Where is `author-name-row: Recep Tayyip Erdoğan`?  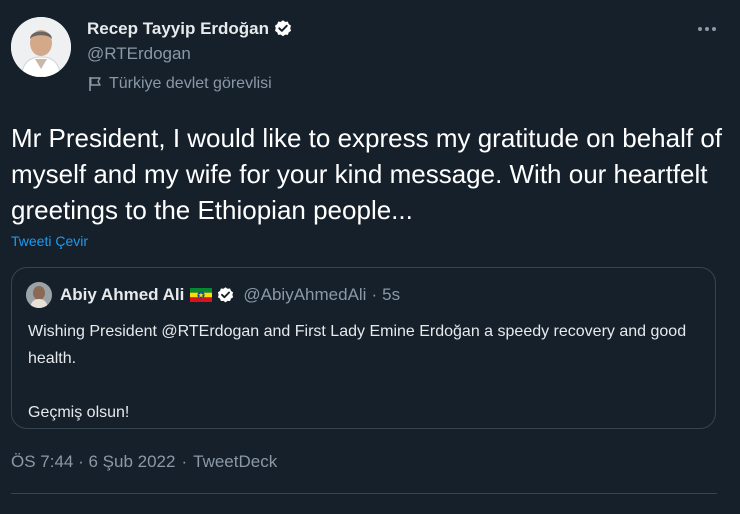
author-name-row: Recep Tayyip Erdoğan is located at coordinates (190, 29).